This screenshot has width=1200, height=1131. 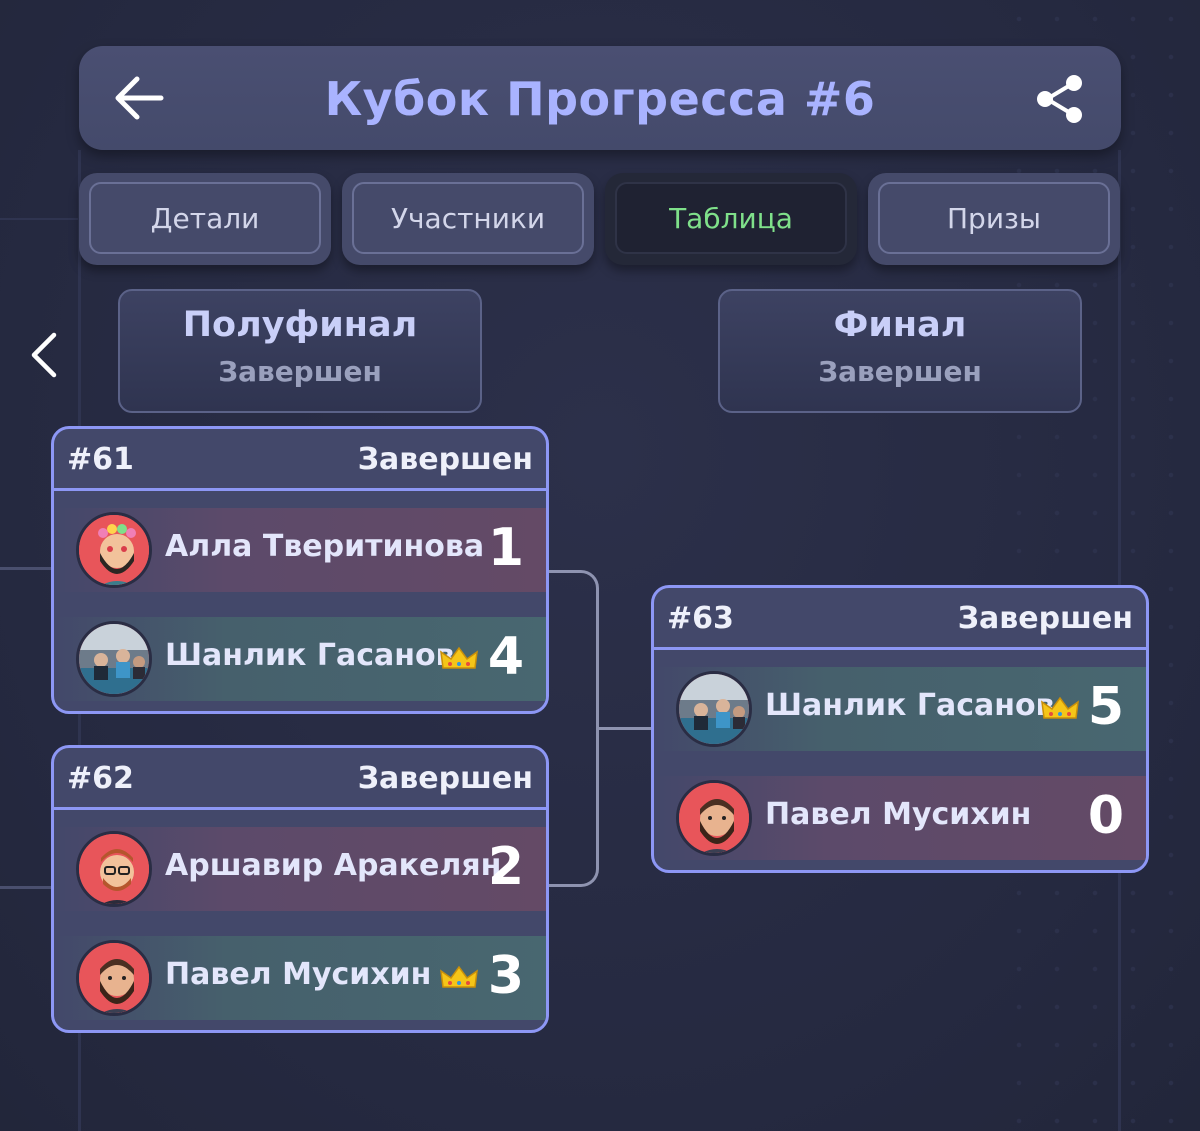 What do you see at coordinates (100, 459) in the screenshot?
I see `match-number: #61` at bounding box center [100, 459].